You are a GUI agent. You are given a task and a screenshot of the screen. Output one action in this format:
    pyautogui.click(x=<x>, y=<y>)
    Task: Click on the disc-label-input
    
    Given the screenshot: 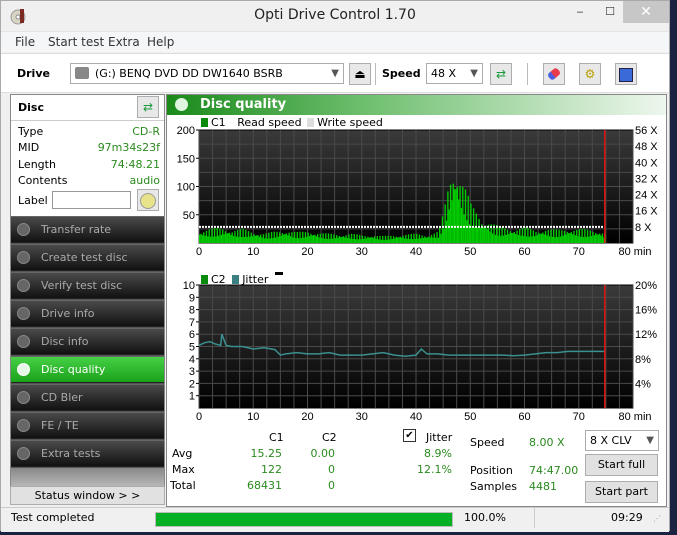 What is the action you would take?
    pyautogui.click(x=91, y=200)
    